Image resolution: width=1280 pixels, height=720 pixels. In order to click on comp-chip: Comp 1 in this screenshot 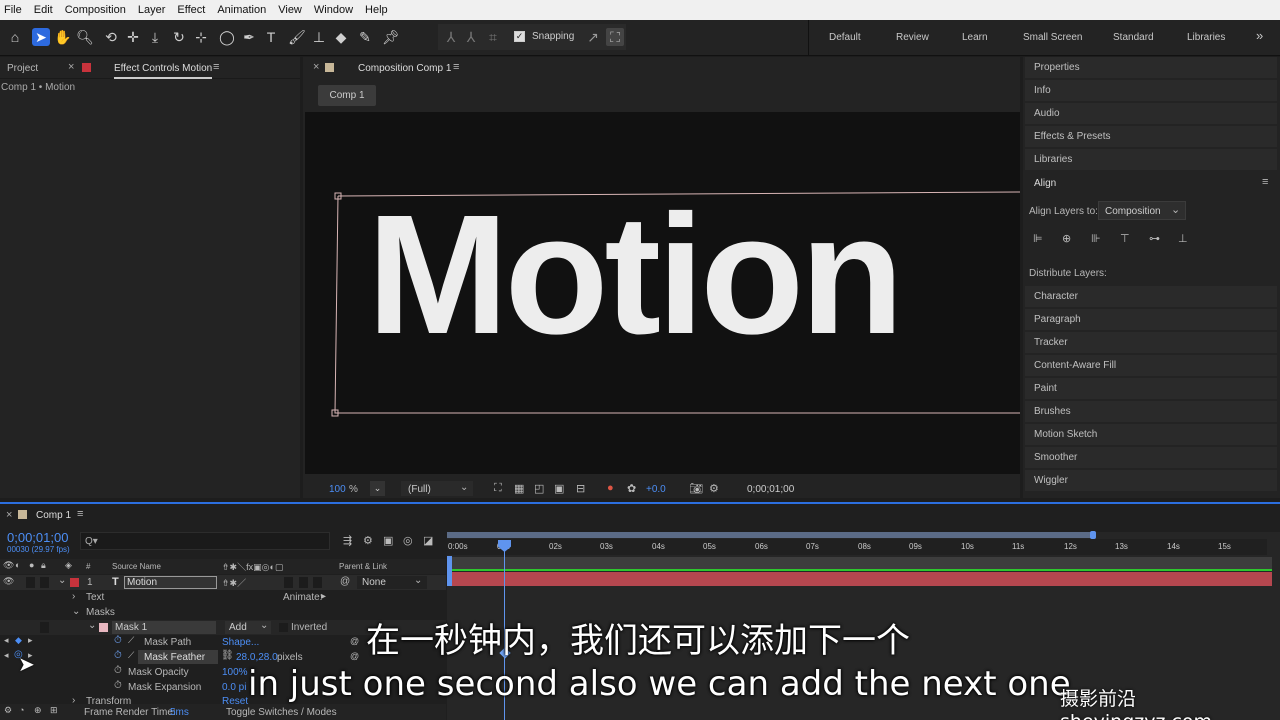, I will do `click(347, 95)`.